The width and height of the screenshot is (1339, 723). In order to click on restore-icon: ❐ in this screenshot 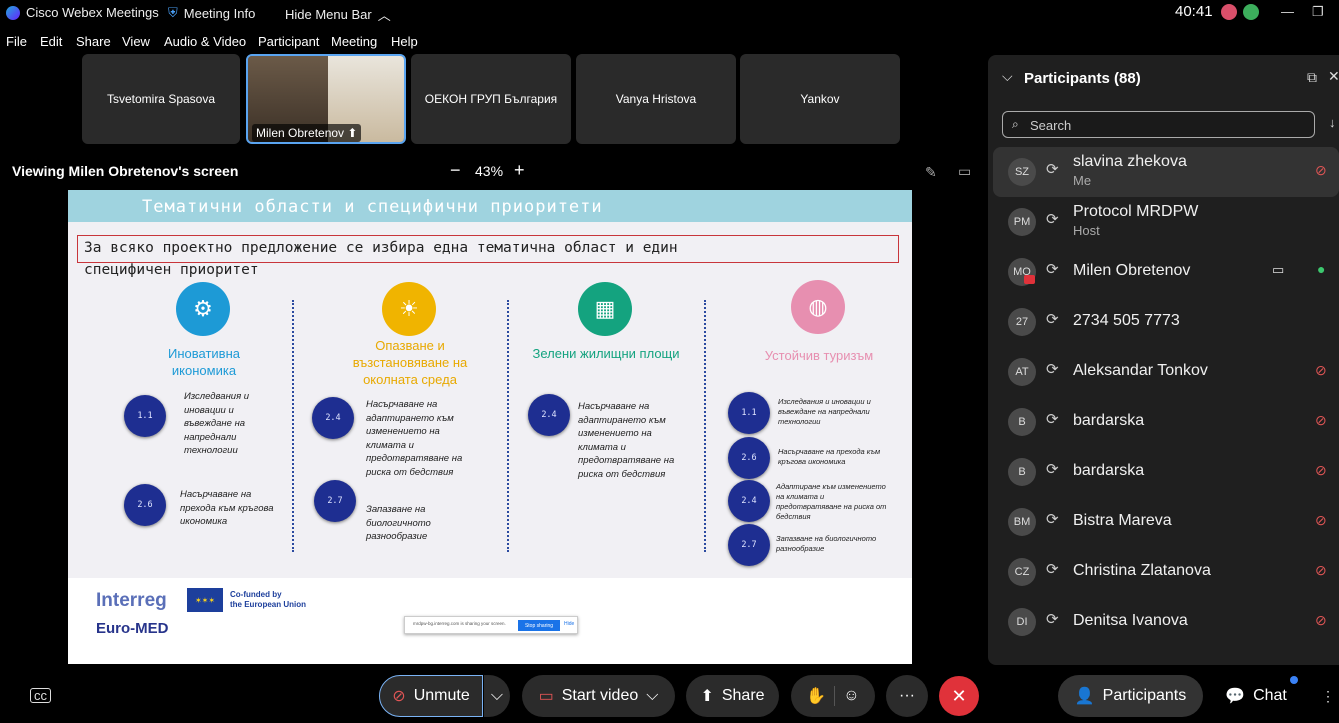, I will do `click(1318, 12)`.